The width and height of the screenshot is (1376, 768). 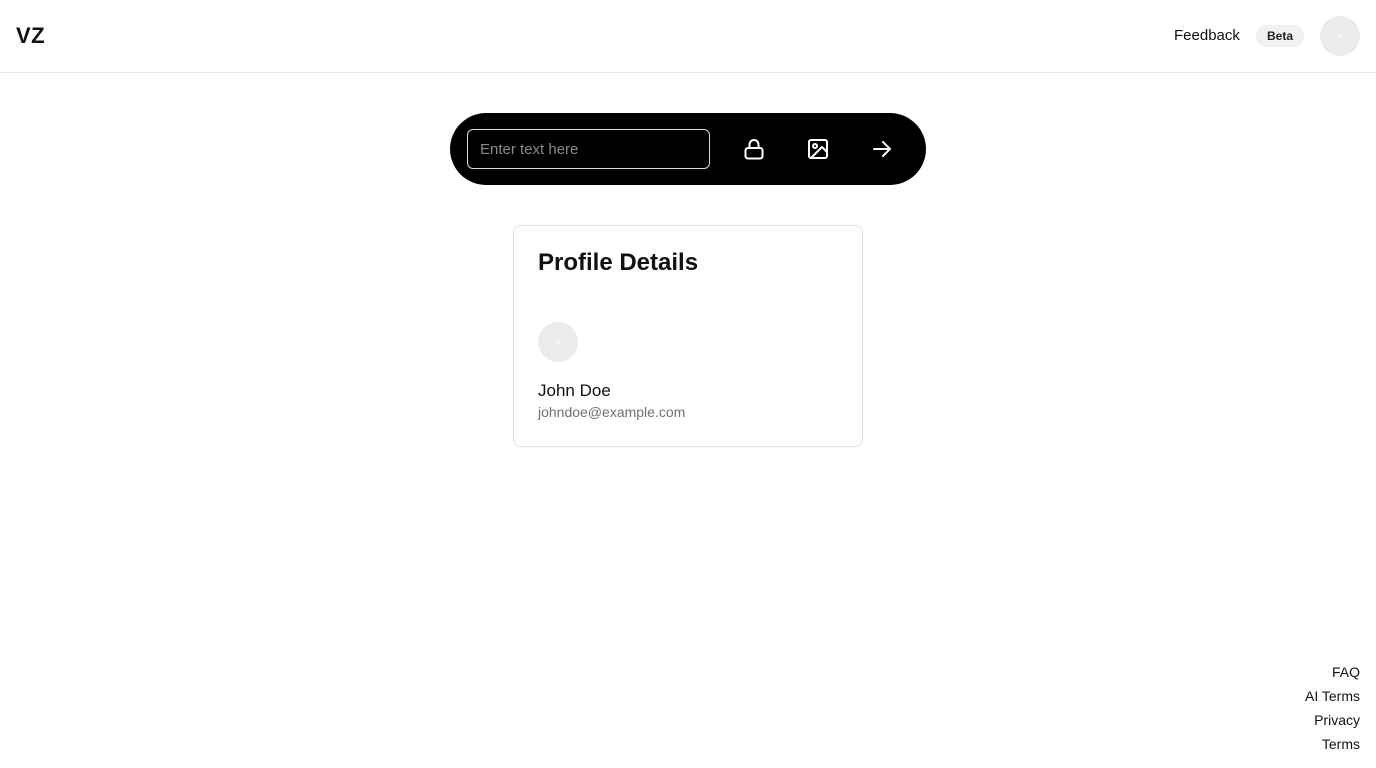 I want to click on footer-link-ai-terms: AI Terms, so click(x=1332, y=696).